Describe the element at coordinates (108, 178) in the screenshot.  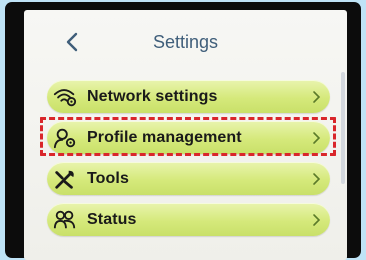
I see `menu-item-label: Tools` at that location.